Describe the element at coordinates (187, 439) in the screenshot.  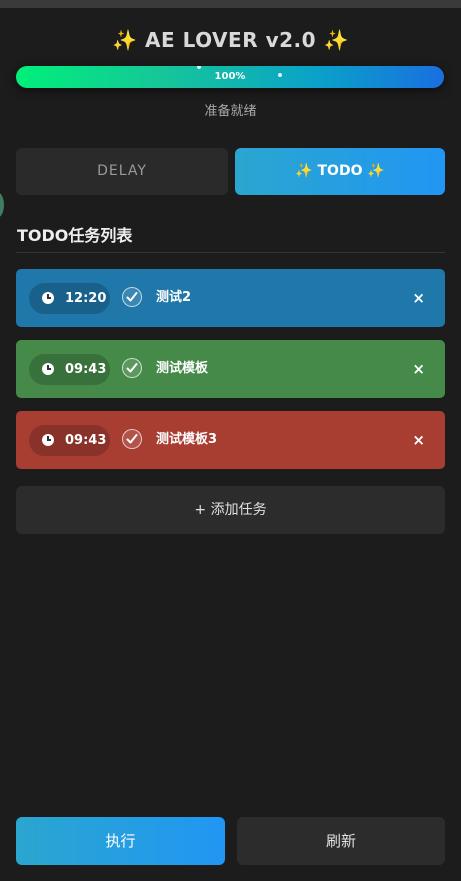
I see `task-name: 测试模板3` at that location.